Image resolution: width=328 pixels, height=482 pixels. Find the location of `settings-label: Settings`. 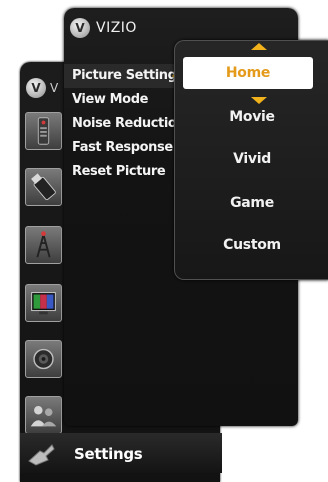

settings-label: Settings is located at coordinates (108, 454).